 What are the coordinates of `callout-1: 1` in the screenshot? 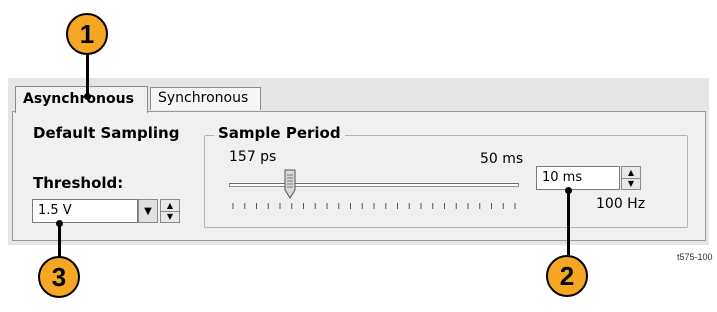 It's located at (87, 34).